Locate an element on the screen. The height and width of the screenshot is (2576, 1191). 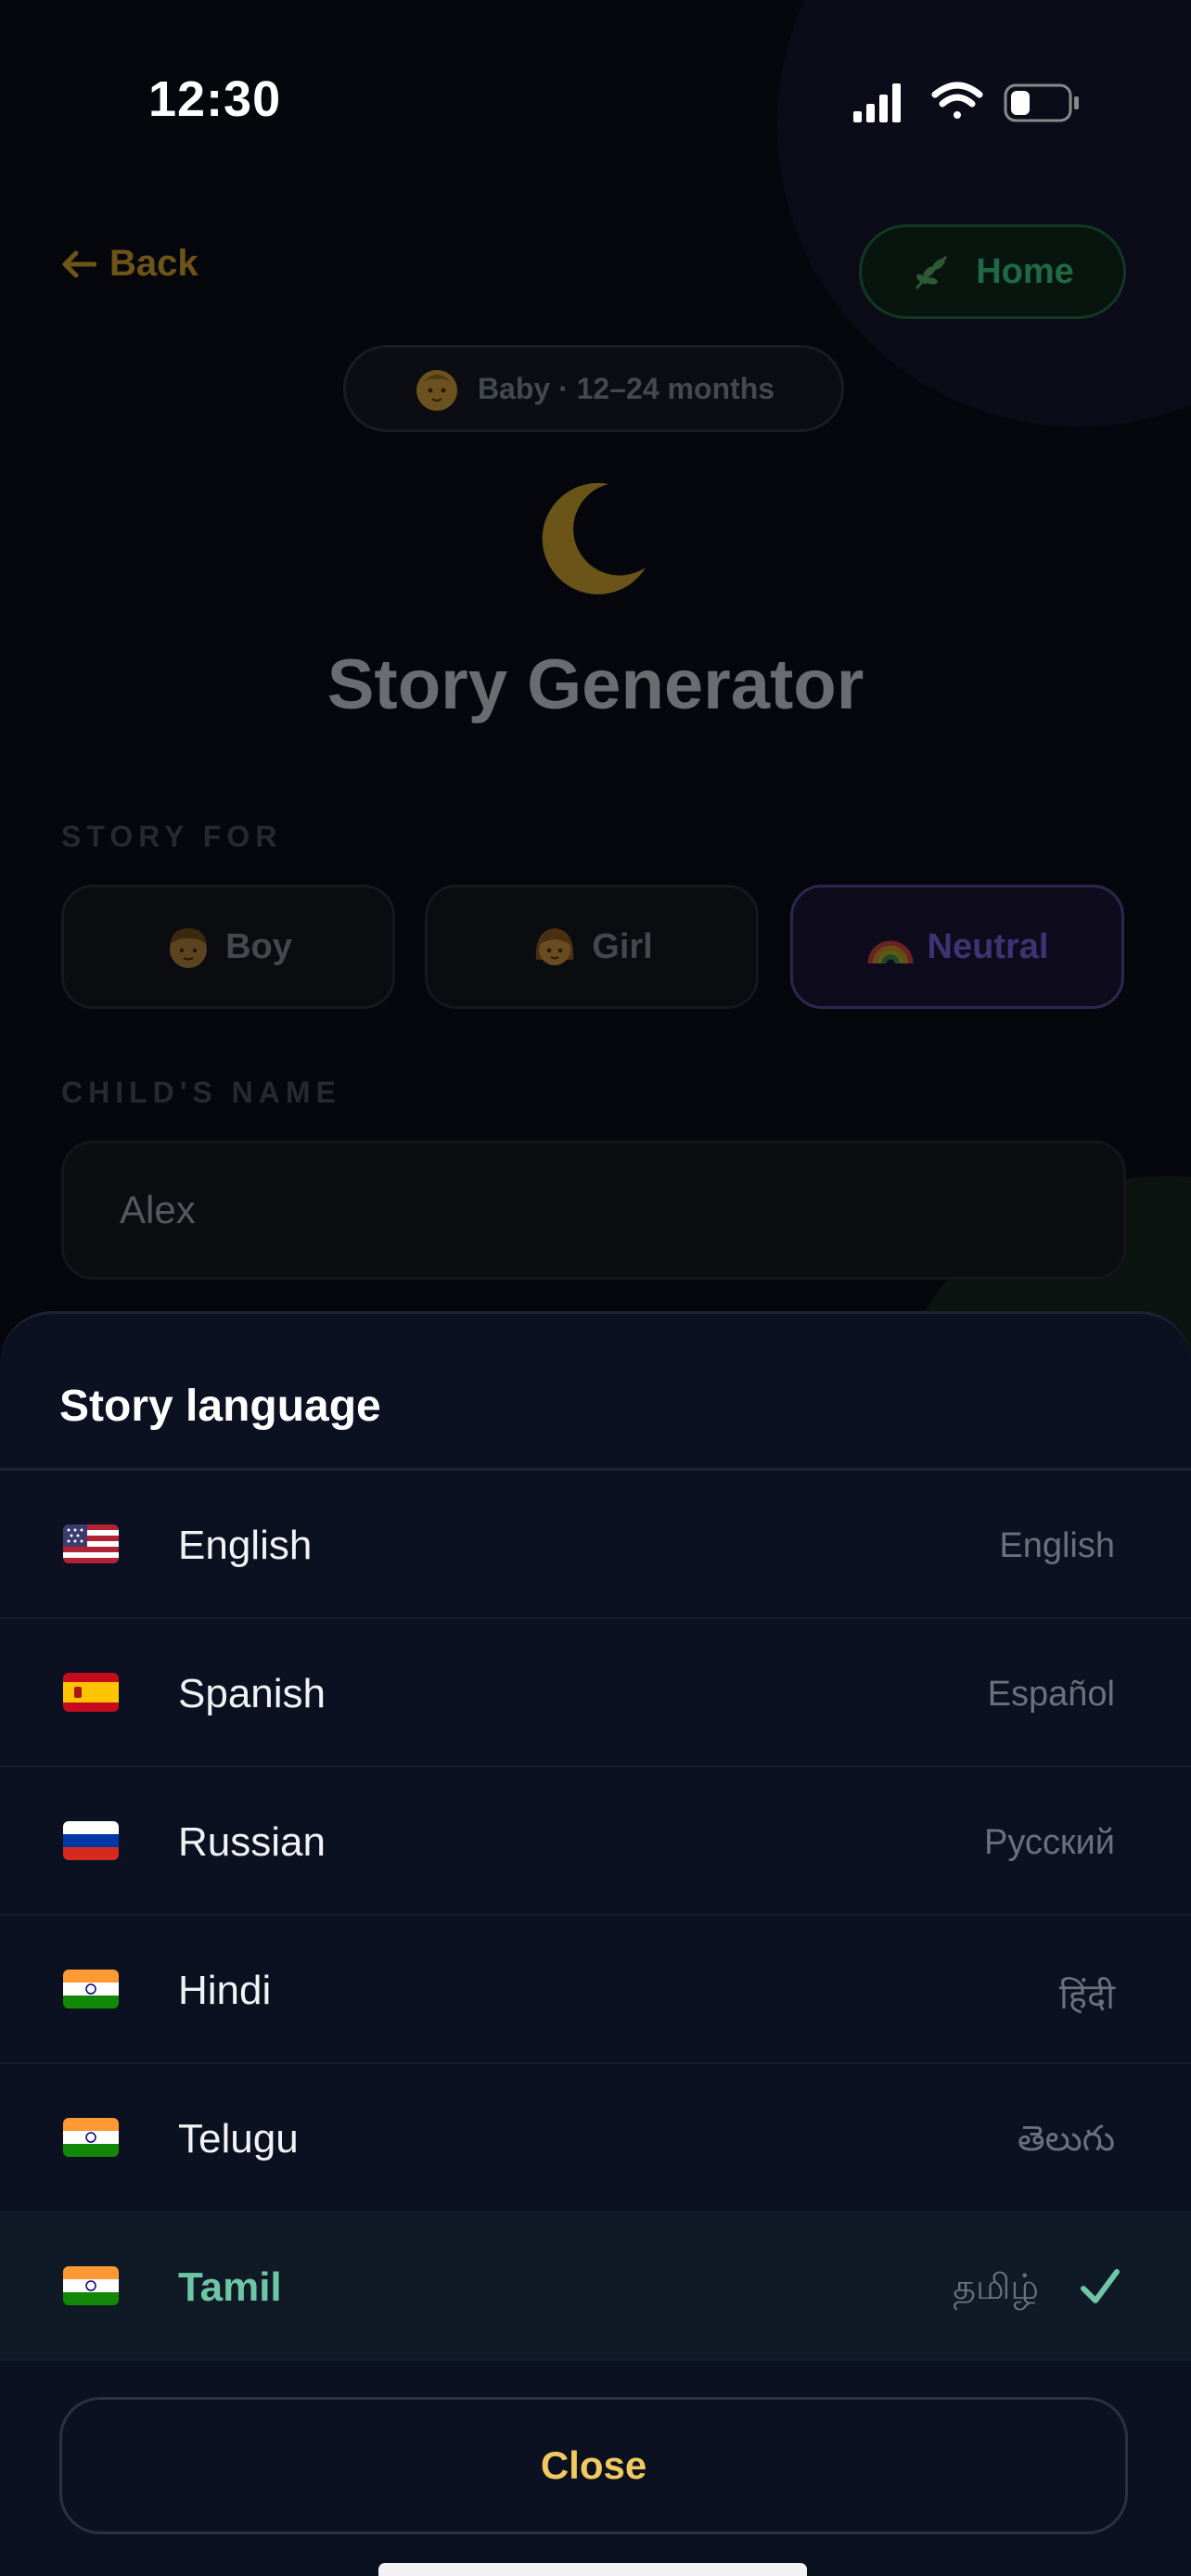
status-icons is located at coordinates (966, 102).